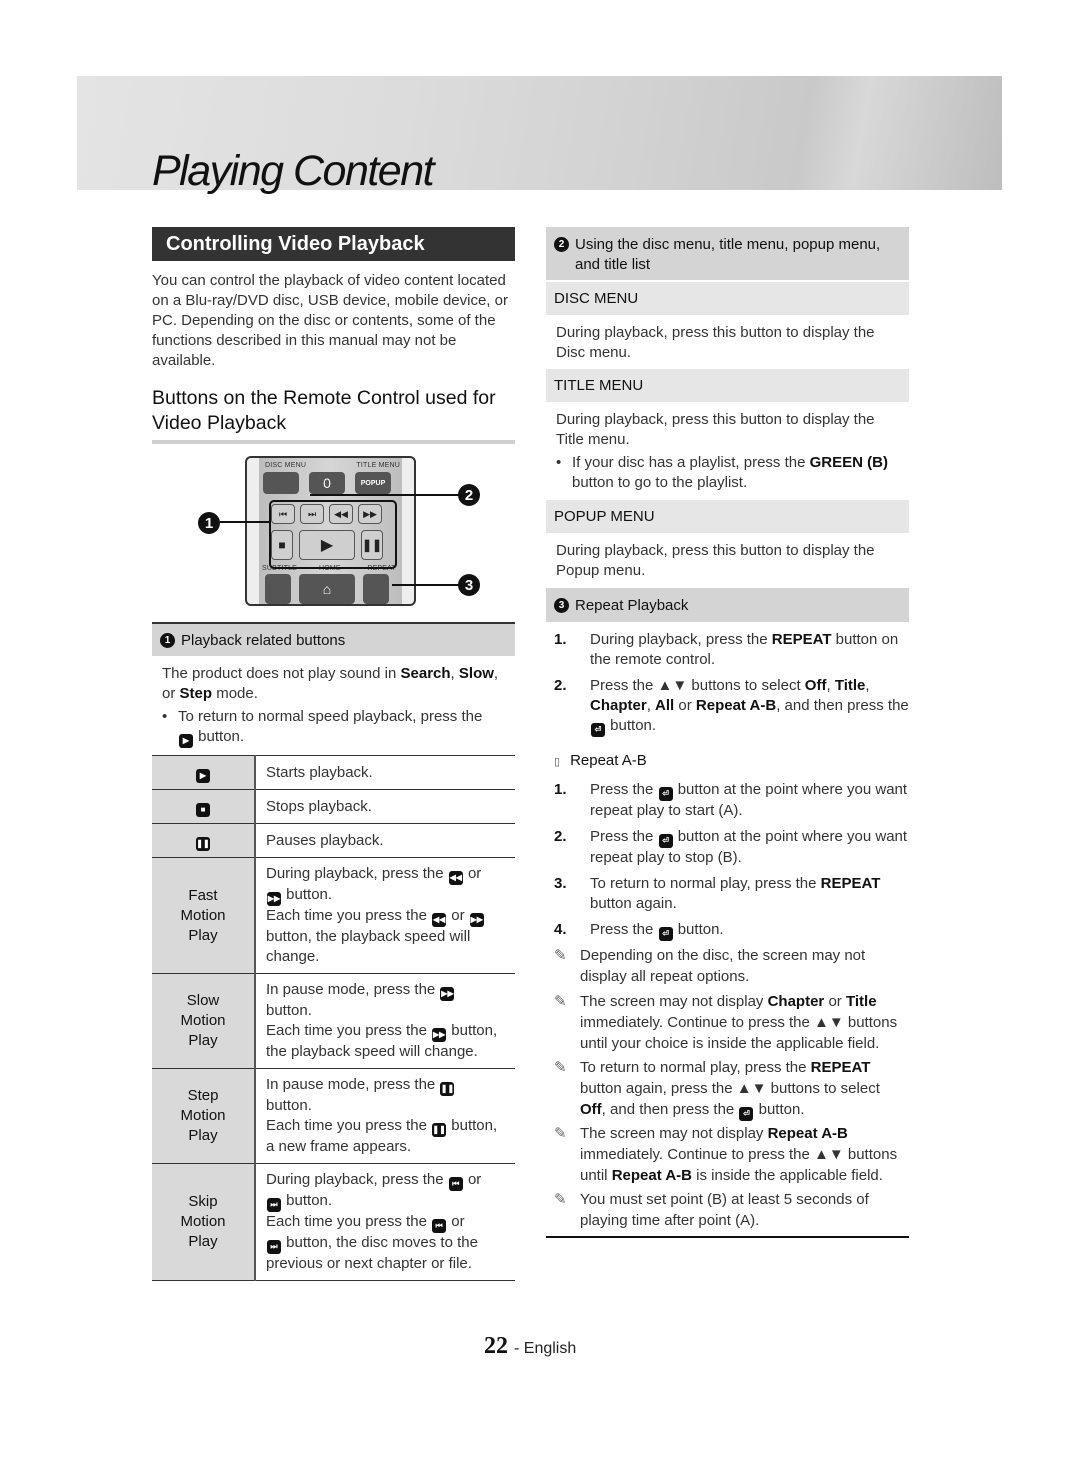 The width and height of the screenshot is (1080, 1467). What do you see at coordinates (203, 810) in the screenshot?
I see `stop-icon: ■` at bounding box center [203, 810].